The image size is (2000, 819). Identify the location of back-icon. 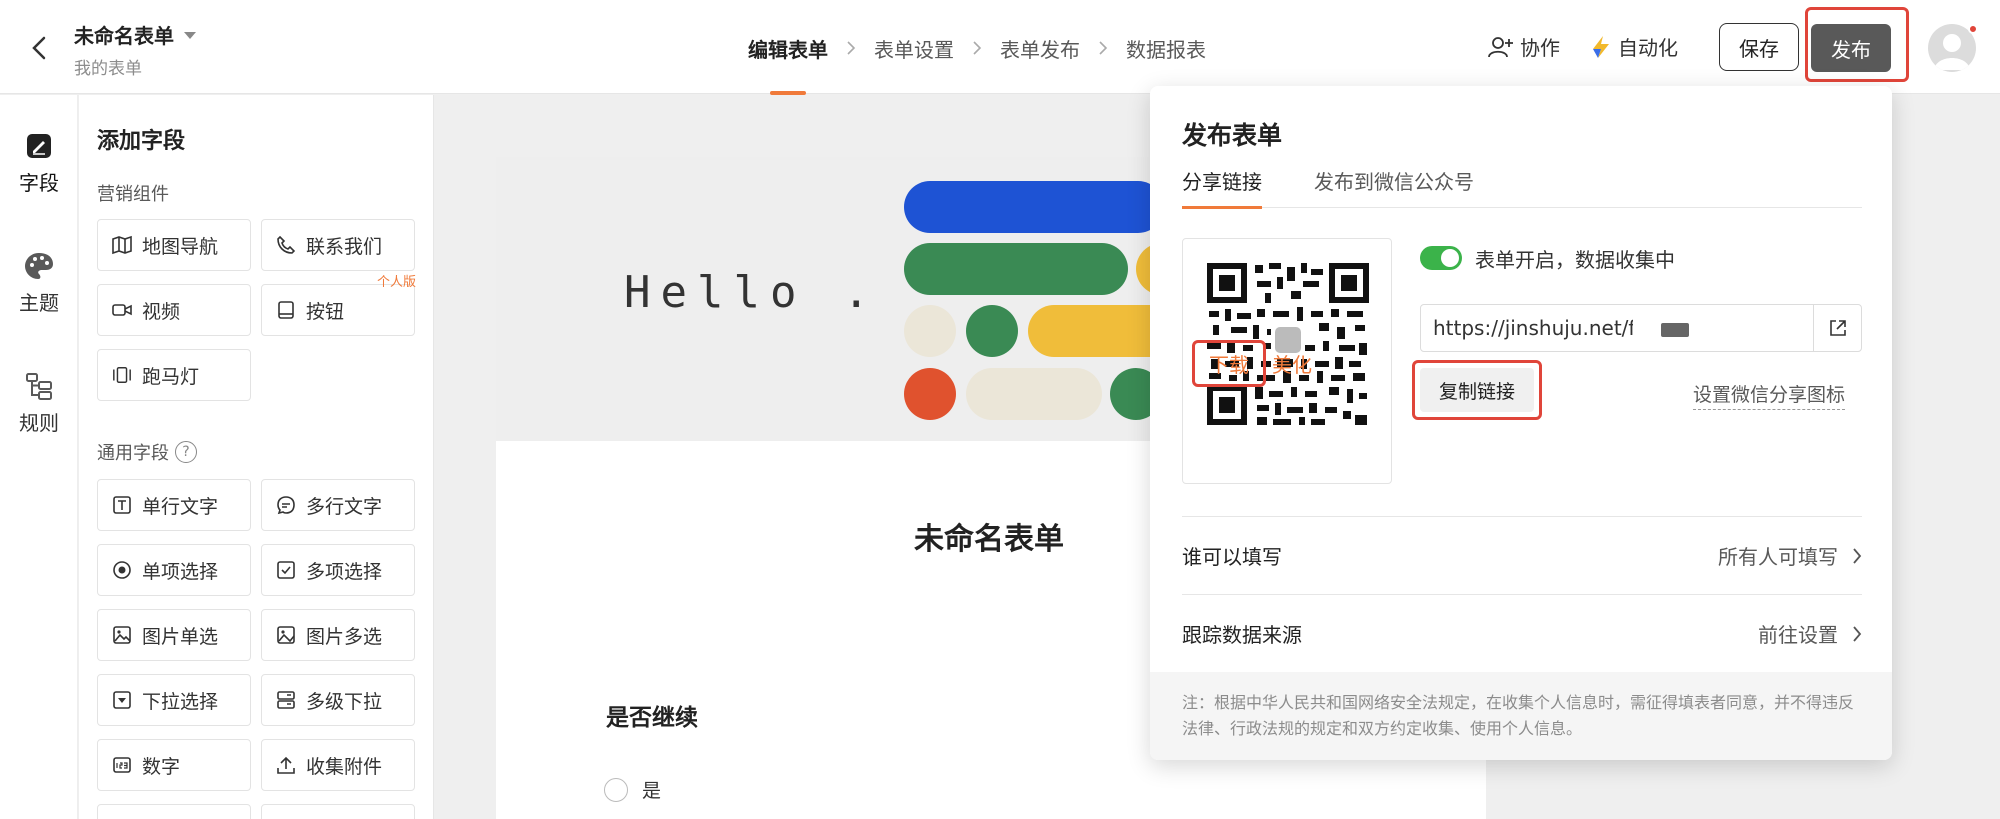
(39, 48).